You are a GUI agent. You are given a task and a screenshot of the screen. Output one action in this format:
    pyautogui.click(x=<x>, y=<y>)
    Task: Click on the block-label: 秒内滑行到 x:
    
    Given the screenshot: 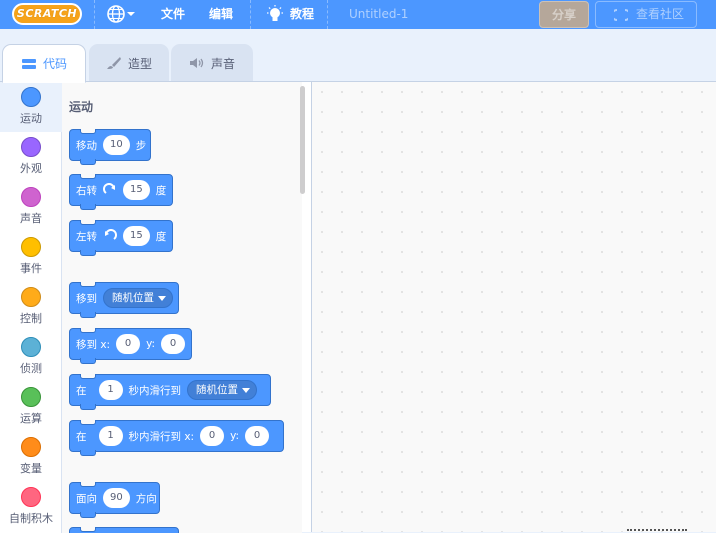 What is the action you would take?
    pyautogui.click(x=161, y=436)
    